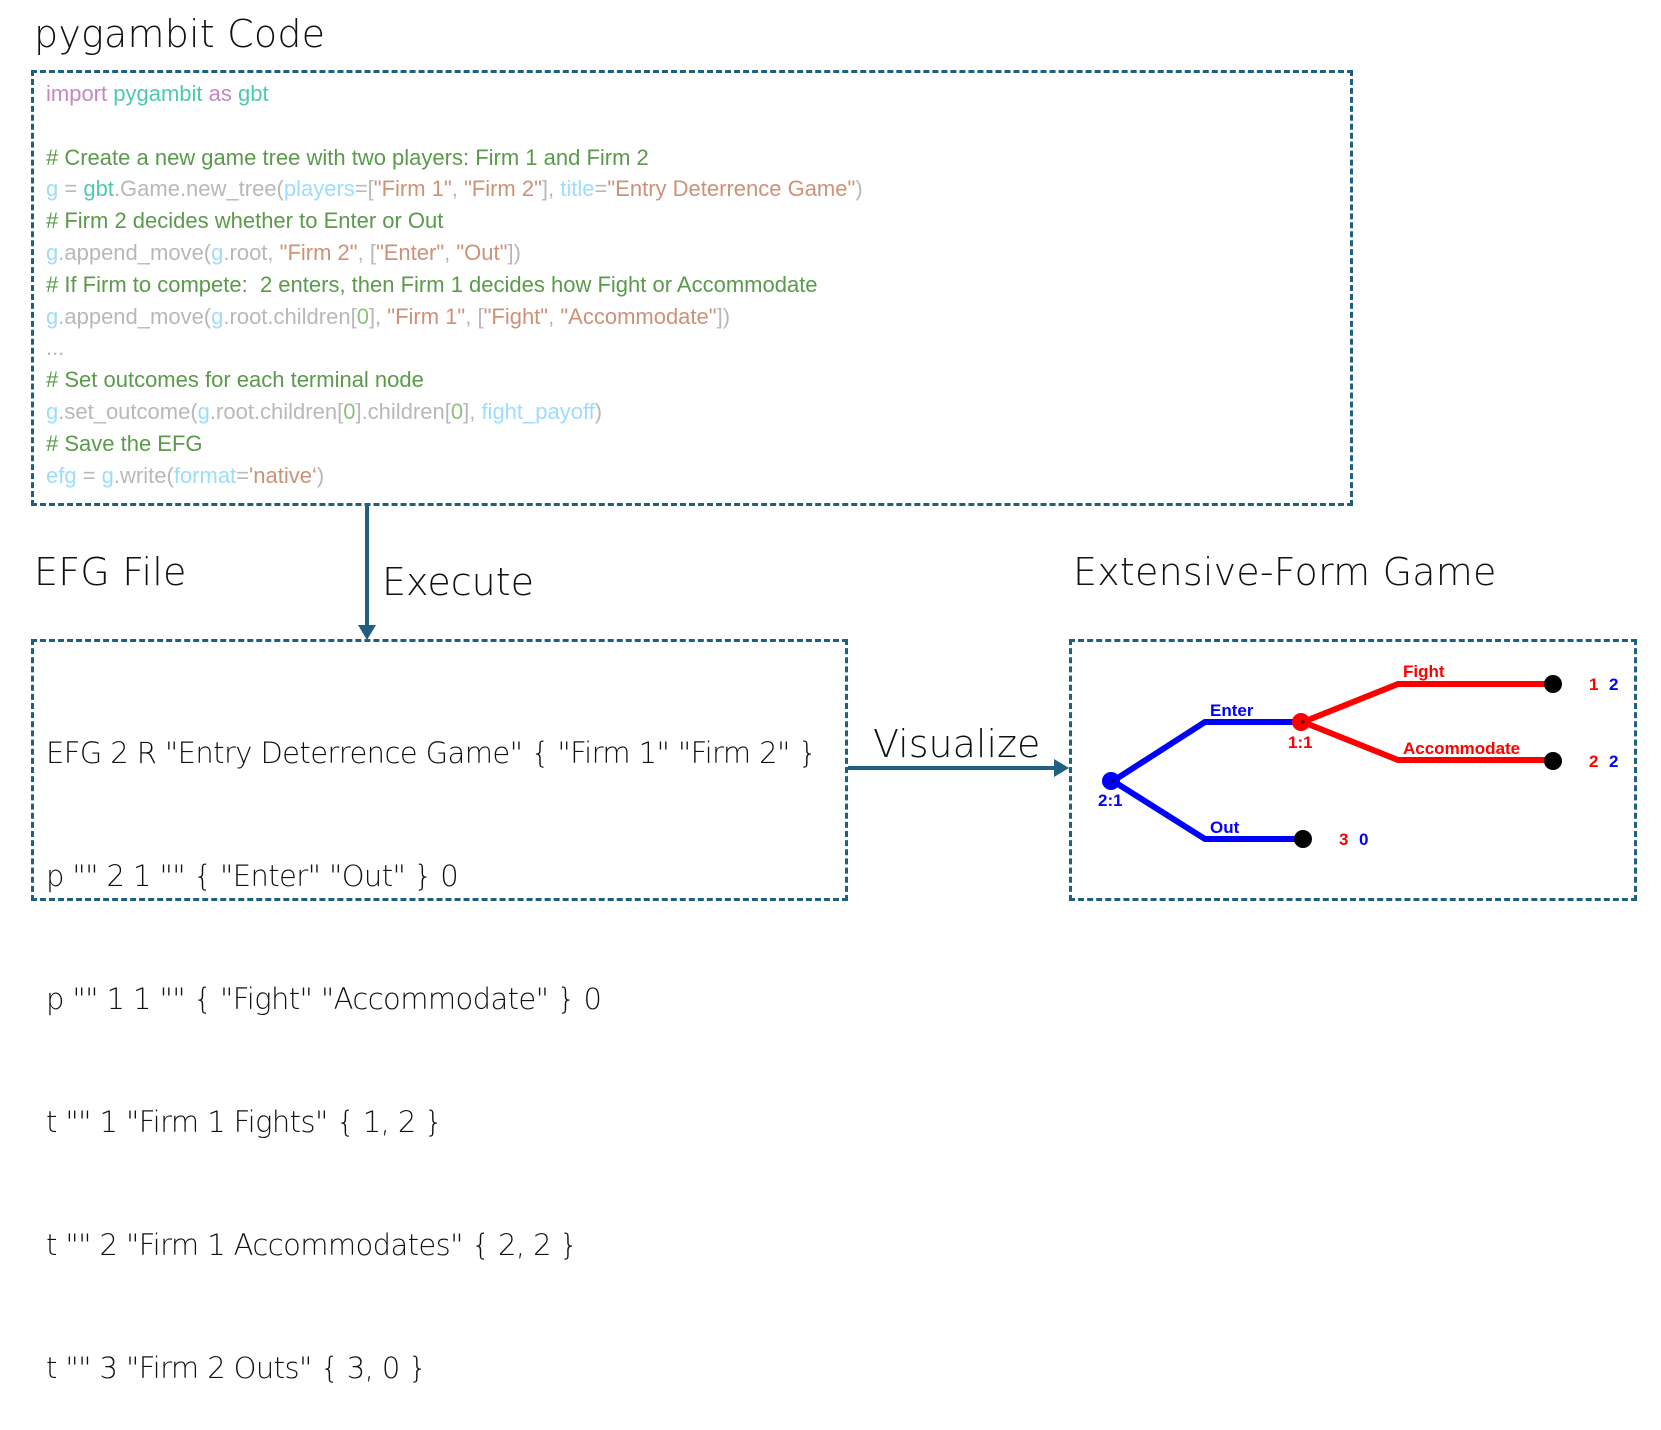 This screenshot has height=1430, width=1661. What do you see at coordinates (1111, 781) in the screenshot?
I see `root-node` at bounding box center [1111, 781].